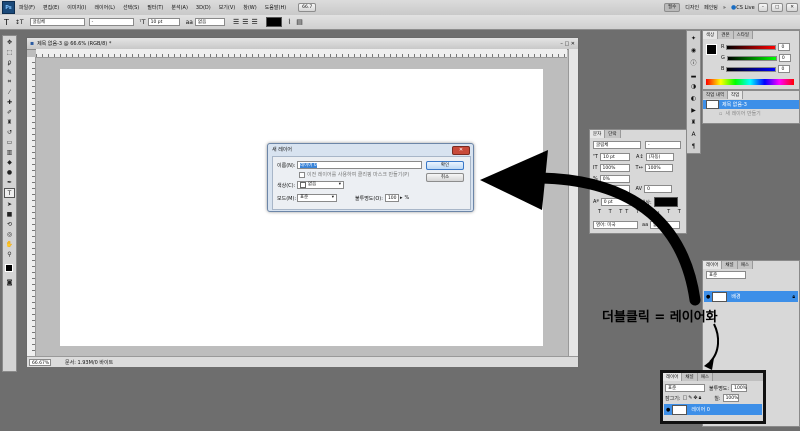 Image resolution: width=800 pixels, height=431 pixels. Describe the element at coordinates (9, 162) in the screenshot. I see `blur-tool-icon: ◆` at that location.